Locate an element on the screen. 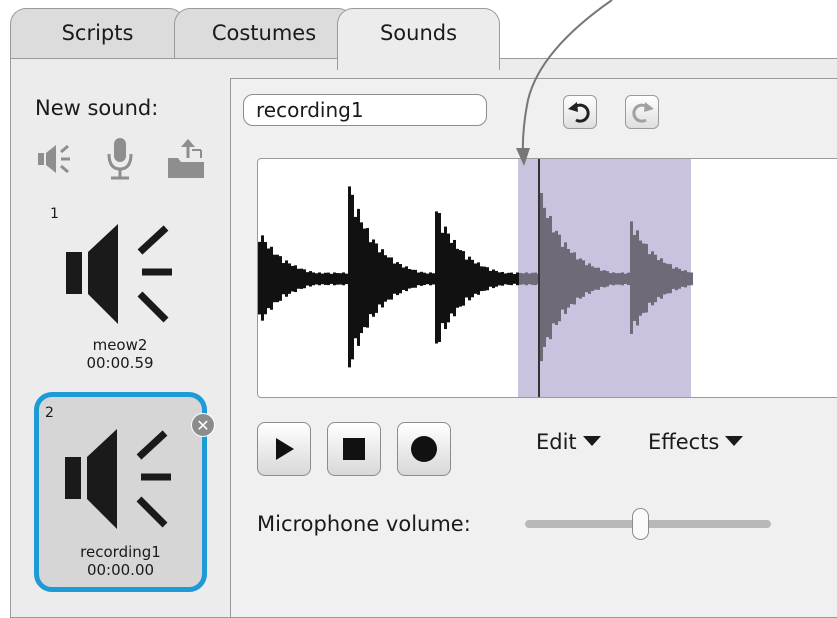  sound-number: 1 is located at coordinates (54, 214).